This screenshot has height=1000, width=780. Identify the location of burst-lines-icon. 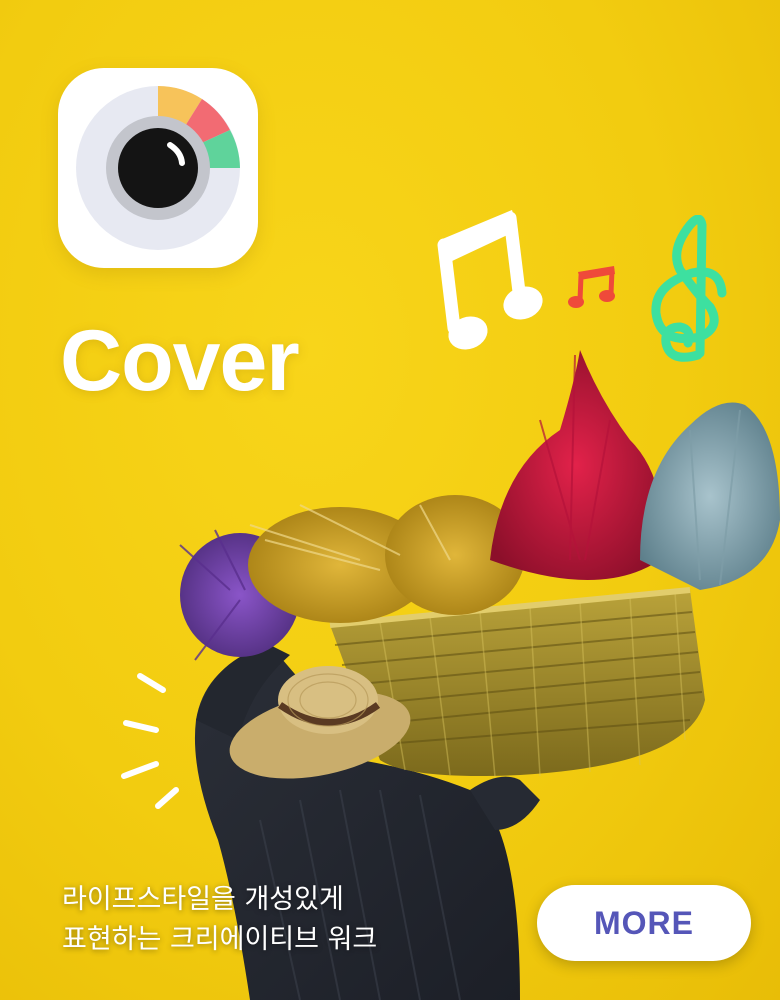
(150, 741).